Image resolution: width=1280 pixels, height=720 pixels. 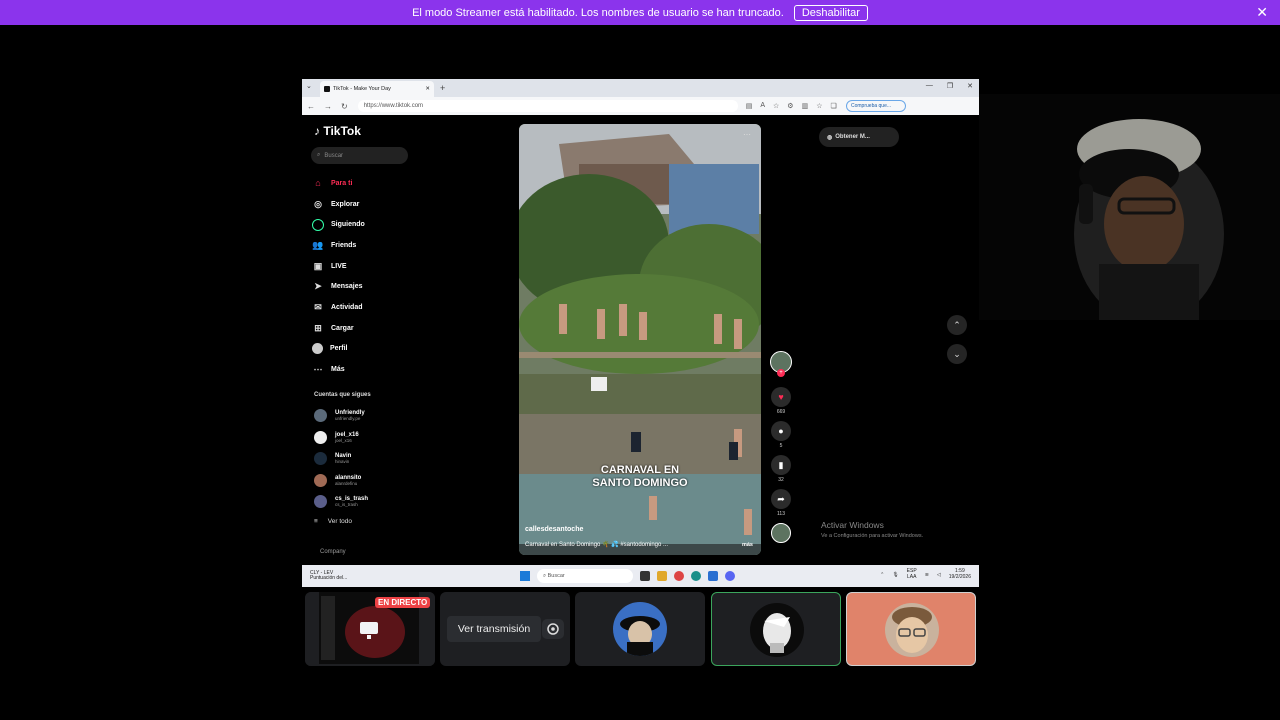 What do you see at coordinates (318, 224) in the screenshot?
I see `following-icon` at bounding box center [318, 224].